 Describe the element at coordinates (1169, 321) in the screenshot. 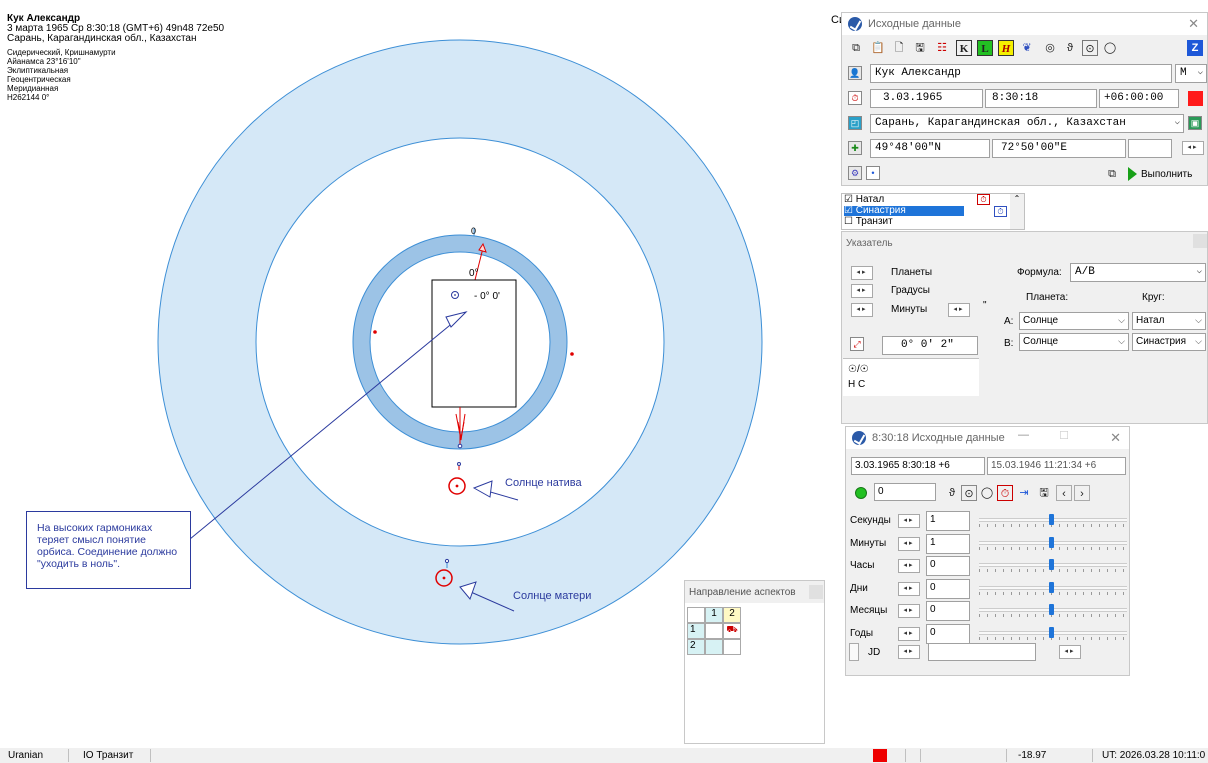

I see `circle-a-select: Натал ⌵` at that location.